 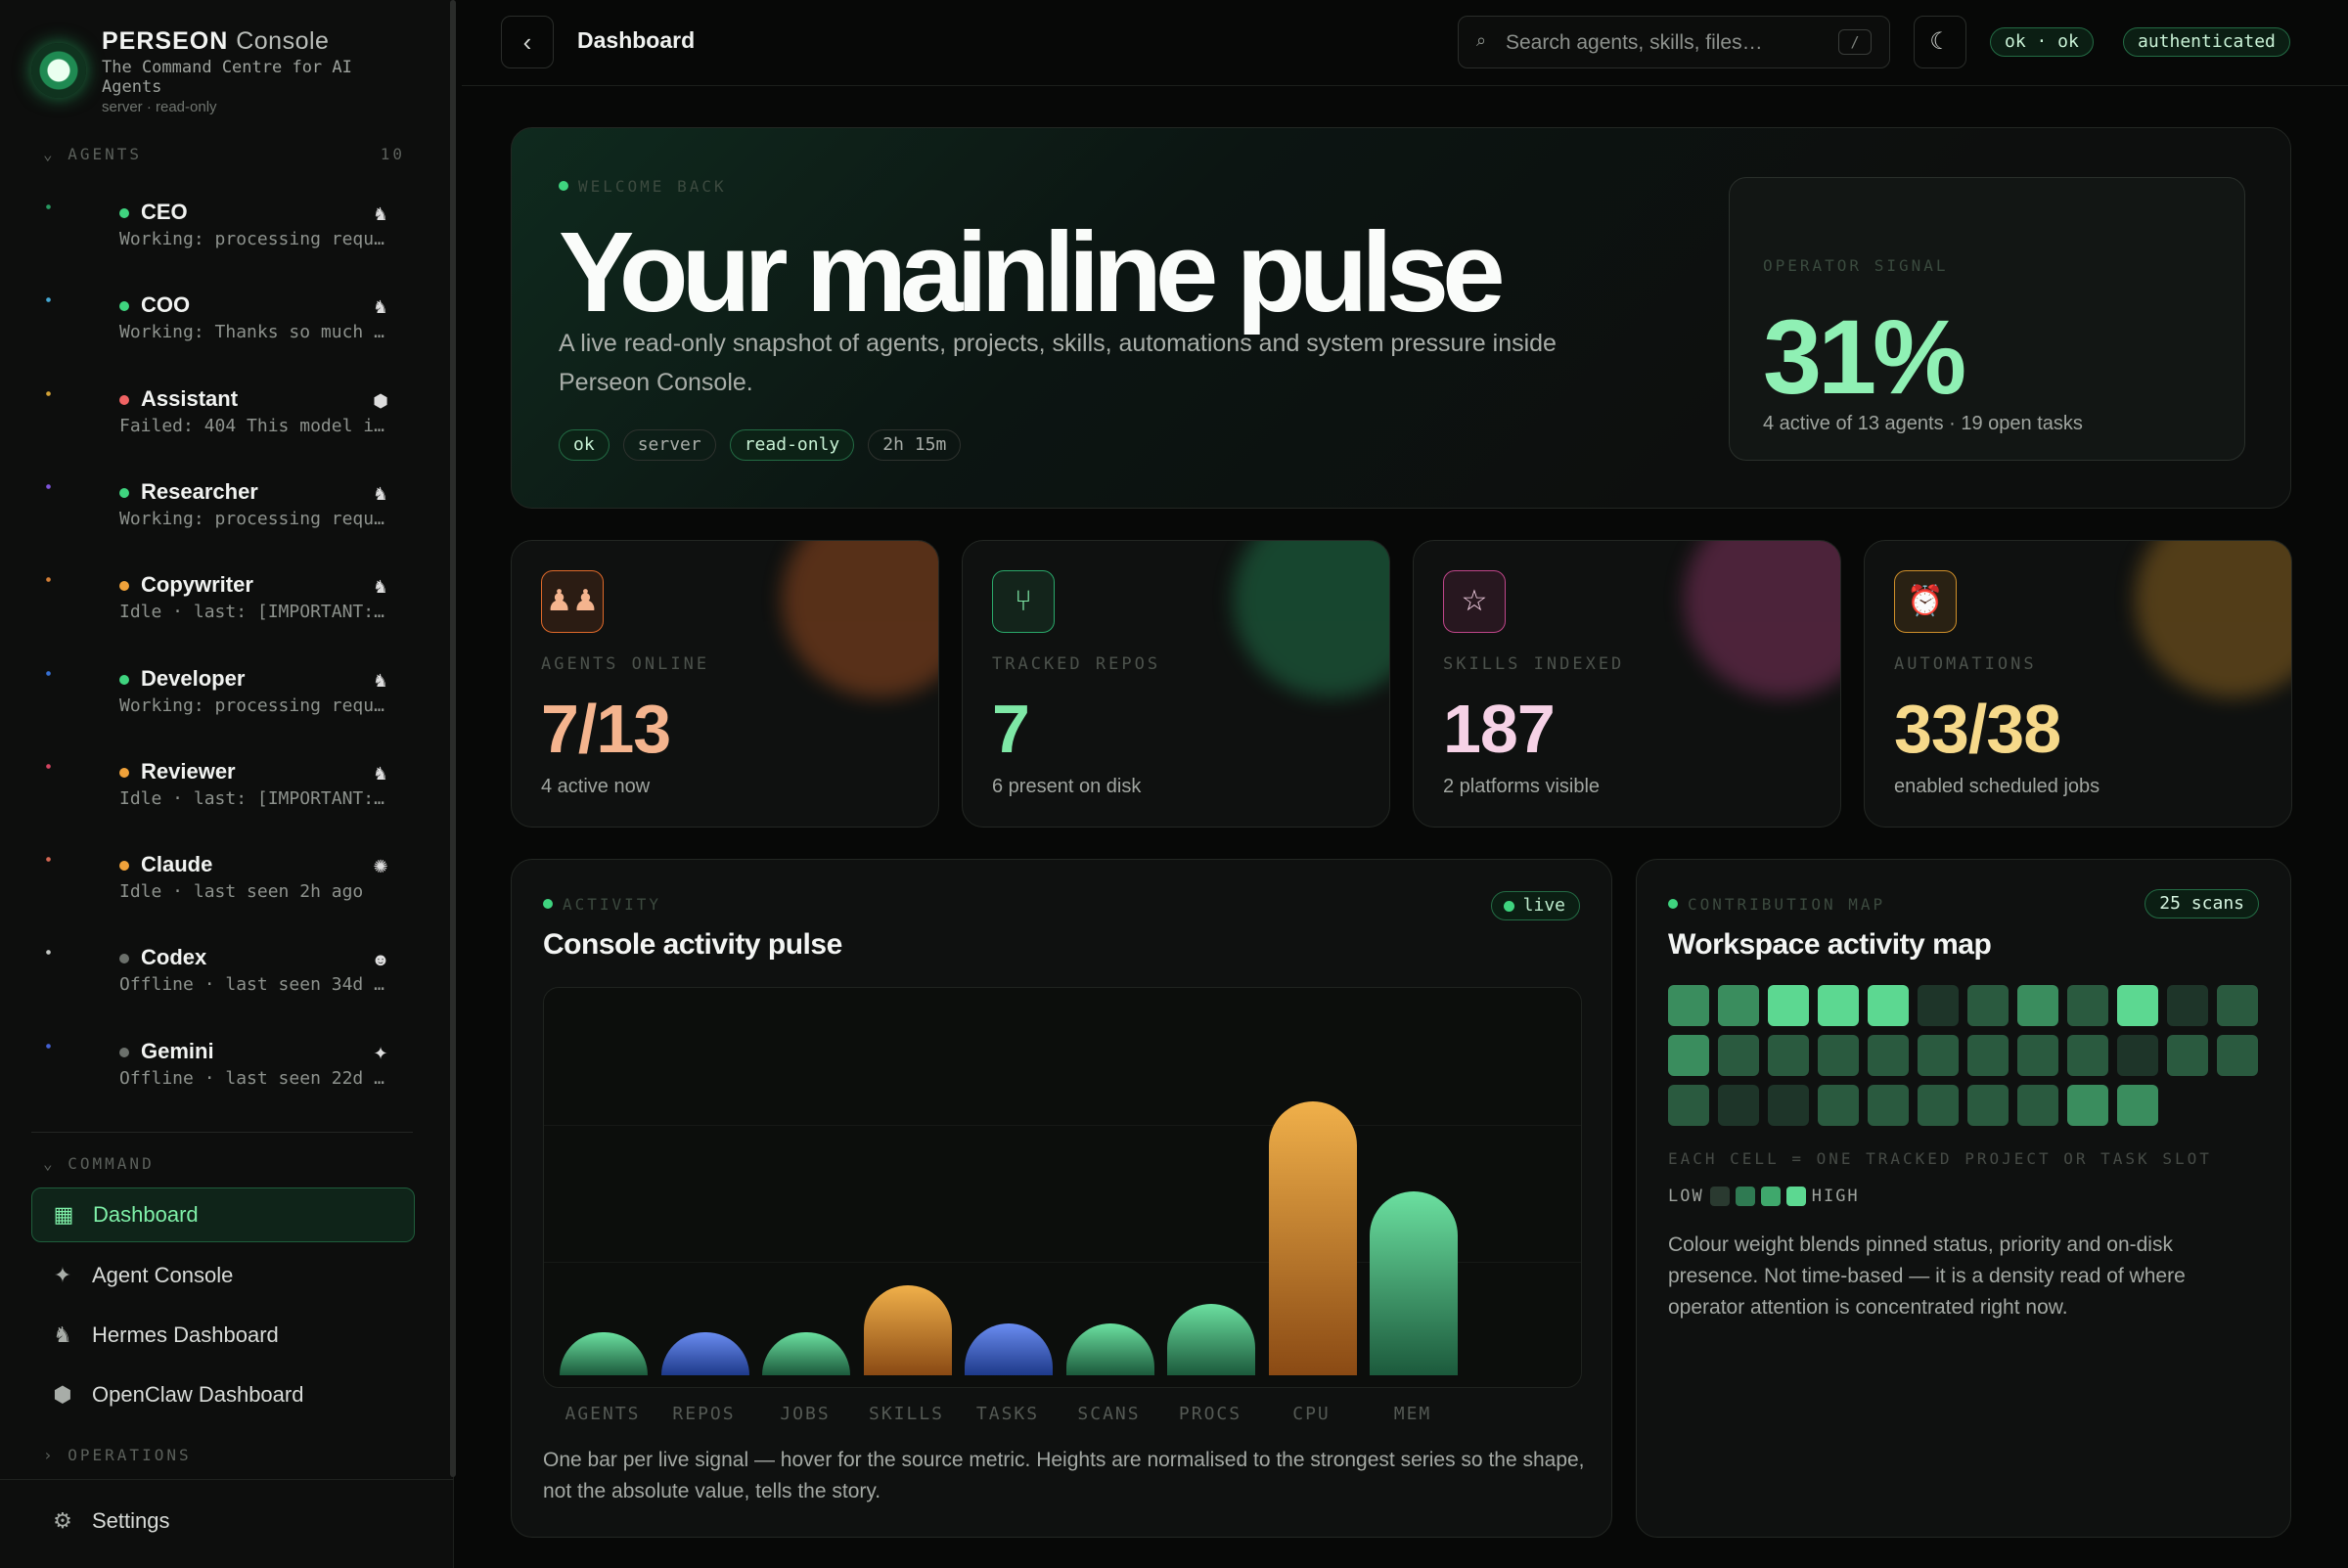 What do you see at coordinates (1856, 265) in the screenshot?
I see `signal-eyebrow: OPERATOR SIGNAL` at bounding box center [1856, 265].